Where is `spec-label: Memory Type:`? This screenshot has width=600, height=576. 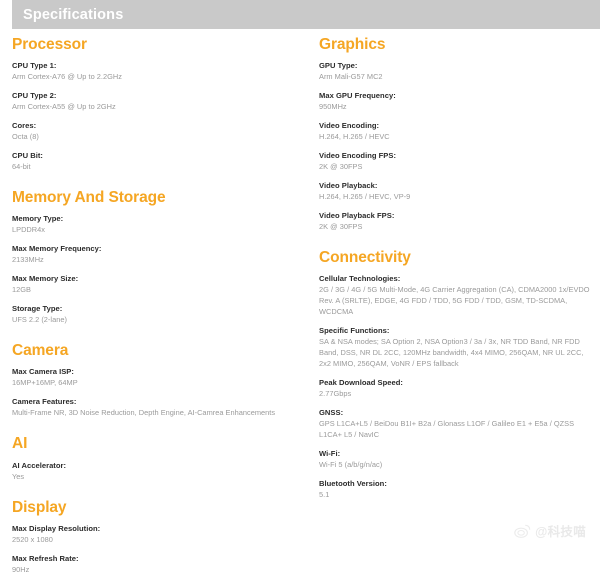
spec-label: Memory Type: is located at coordinates (38, 219).